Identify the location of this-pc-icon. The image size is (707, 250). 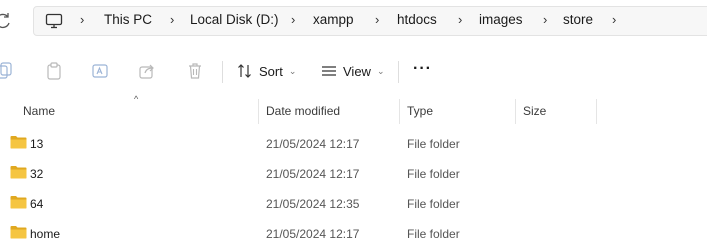
(54, 21).